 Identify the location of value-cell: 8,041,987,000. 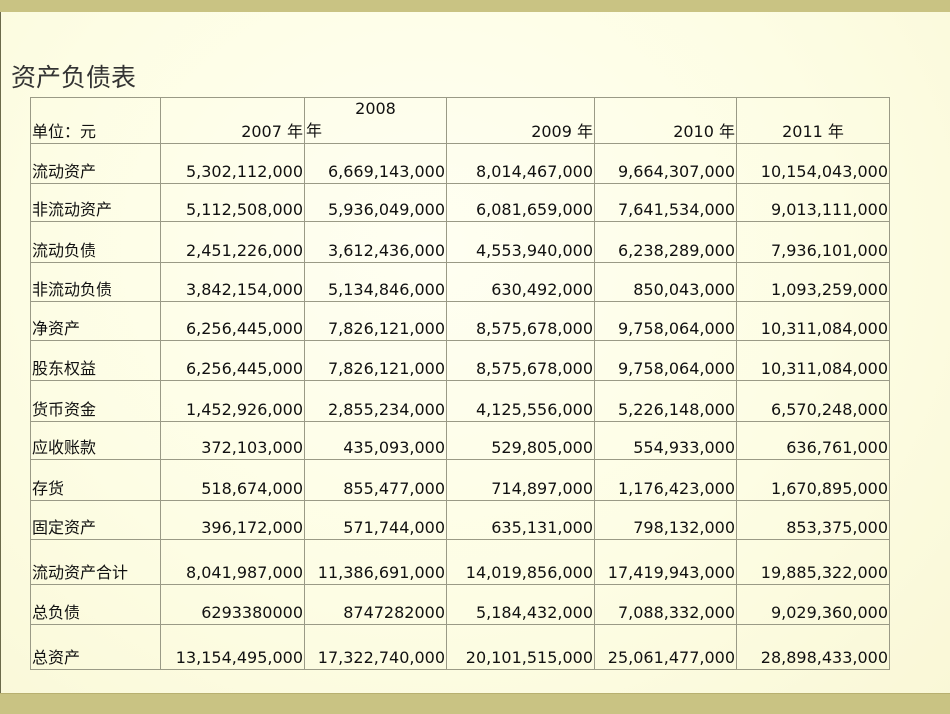
(232, 562).